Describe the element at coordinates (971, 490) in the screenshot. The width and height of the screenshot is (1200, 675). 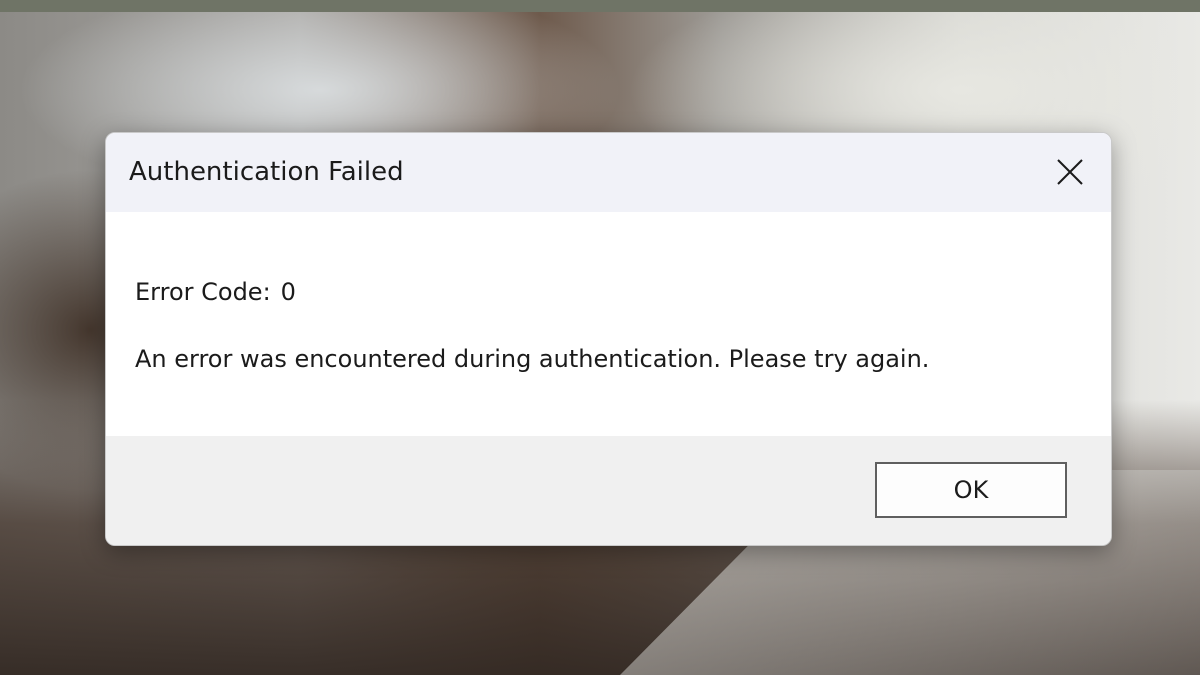
I see `ok-button: OK` at that location.